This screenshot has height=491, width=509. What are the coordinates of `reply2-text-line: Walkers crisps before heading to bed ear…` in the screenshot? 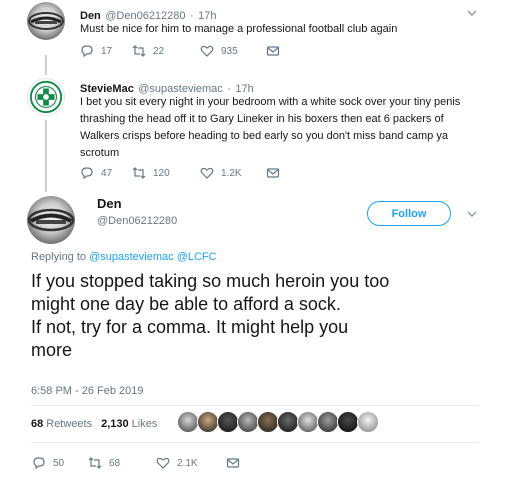 It's located at (264, 136).